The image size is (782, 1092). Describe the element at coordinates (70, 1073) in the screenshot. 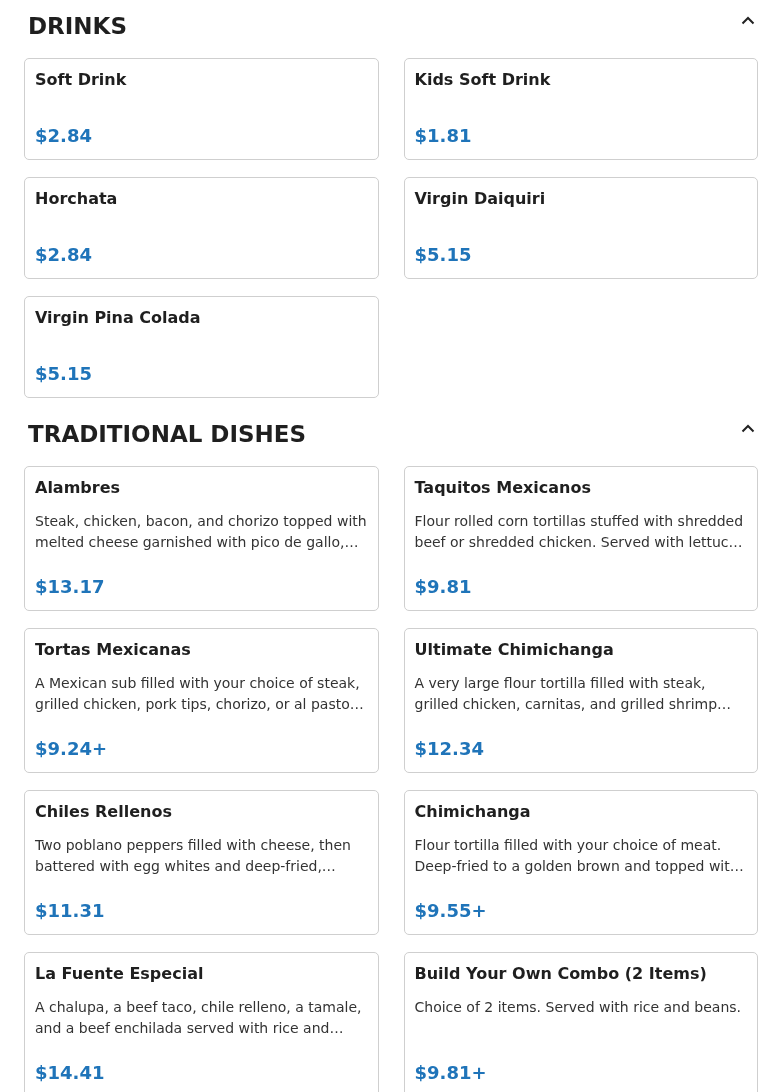

I see `item-price: $14.41` at that location.